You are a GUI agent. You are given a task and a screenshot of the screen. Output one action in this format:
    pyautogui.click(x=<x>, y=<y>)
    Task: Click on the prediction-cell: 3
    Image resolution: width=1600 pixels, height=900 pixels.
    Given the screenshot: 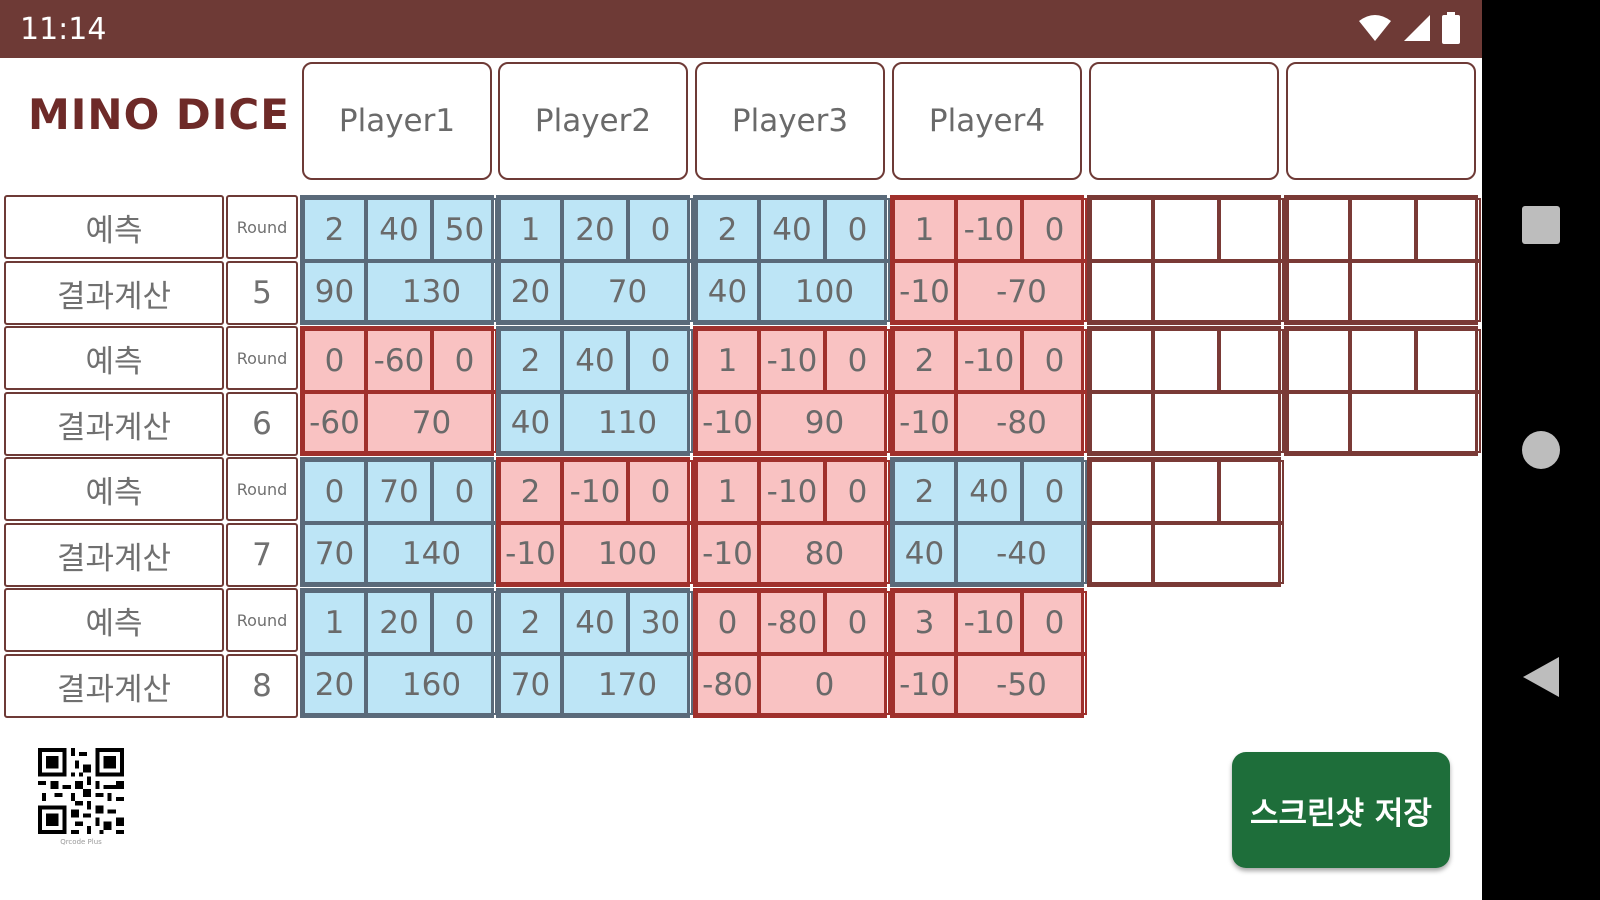 What is the action you would take?
    pyautogui.click(x=924, y=622)
    